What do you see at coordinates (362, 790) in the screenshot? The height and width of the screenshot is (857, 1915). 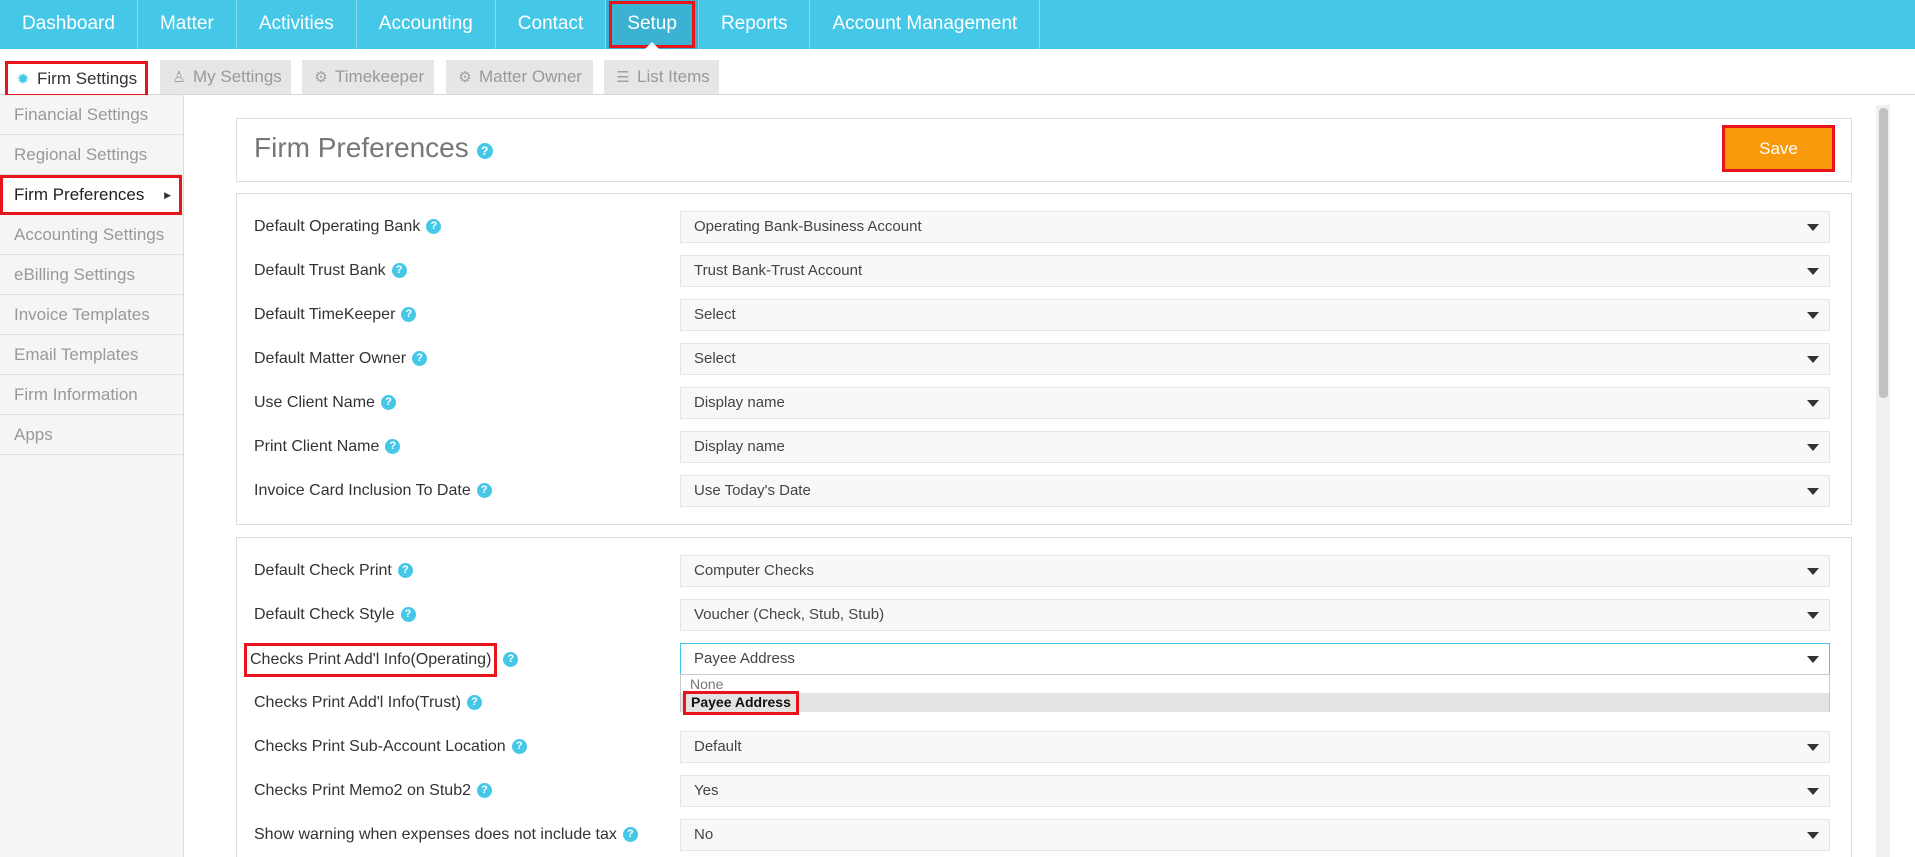 I see `field-label-text: Checks Print Memo2 on Stub2` at bounding box center [362, 790].